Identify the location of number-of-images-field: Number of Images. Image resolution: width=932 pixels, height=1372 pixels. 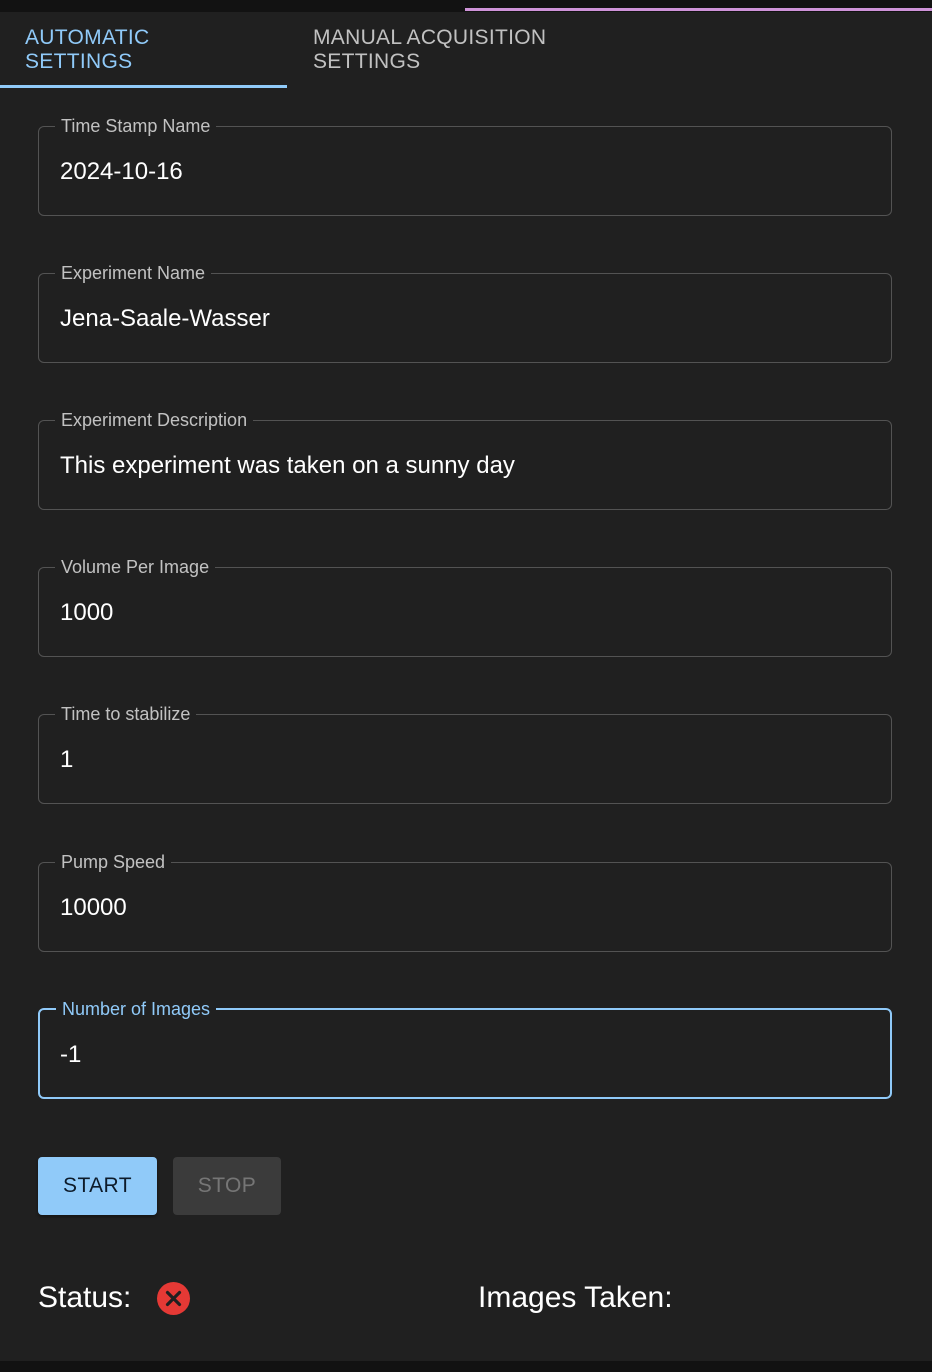
(465, 1049).